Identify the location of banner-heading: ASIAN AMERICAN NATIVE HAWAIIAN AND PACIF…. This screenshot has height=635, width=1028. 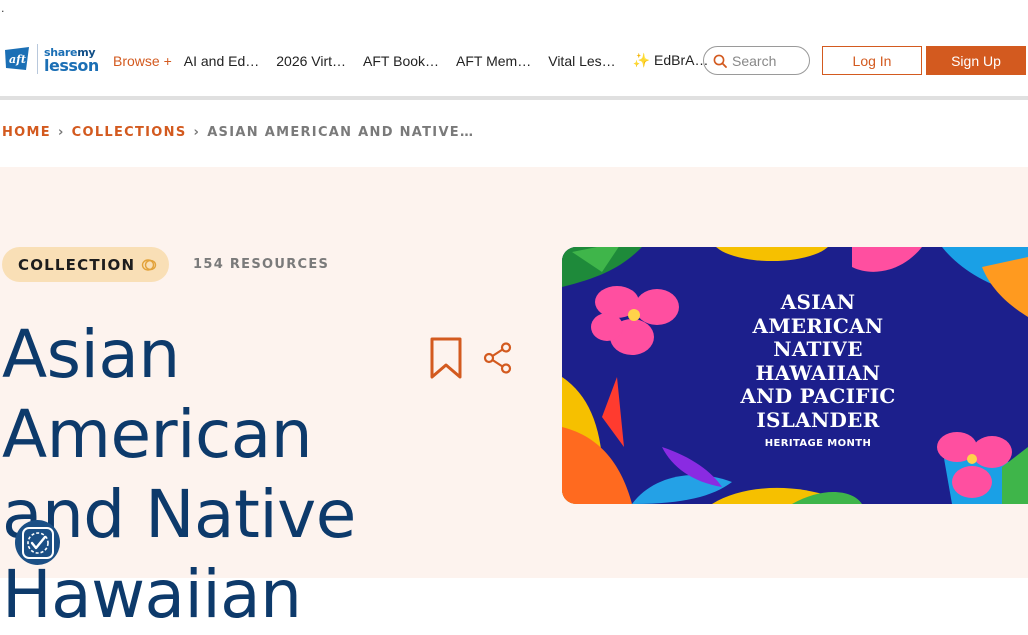
(818, 369).